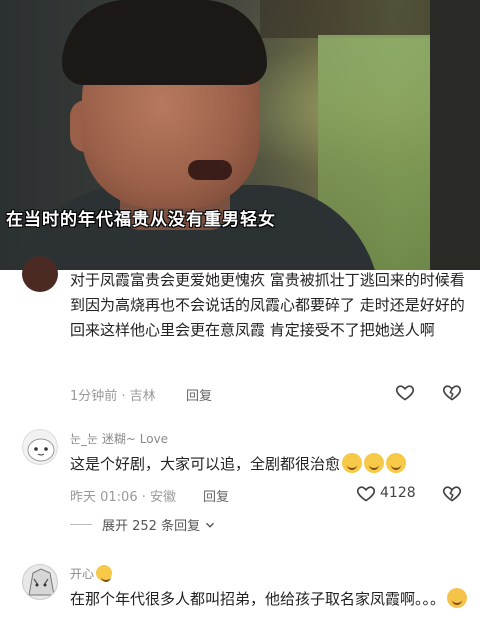 The width and height of the screenshot is (480, 640). I want to click on comment-time-location: 1分钟前 · 吉林, so click(113, 396).